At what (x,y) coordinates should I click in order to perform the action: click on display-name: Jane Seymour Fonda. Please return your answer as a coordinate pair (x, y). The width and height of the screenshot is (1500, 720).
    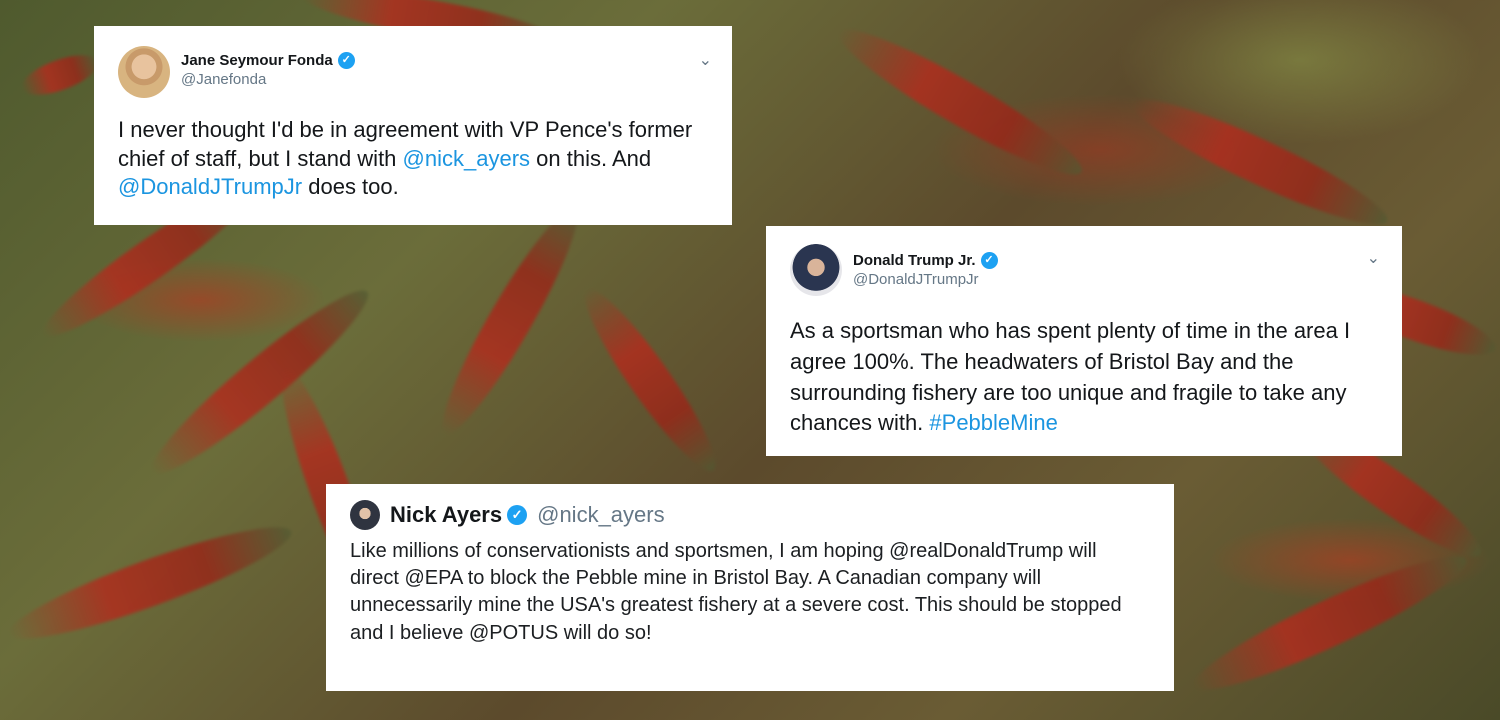
    Looking at the image, I should click on (257, 60).